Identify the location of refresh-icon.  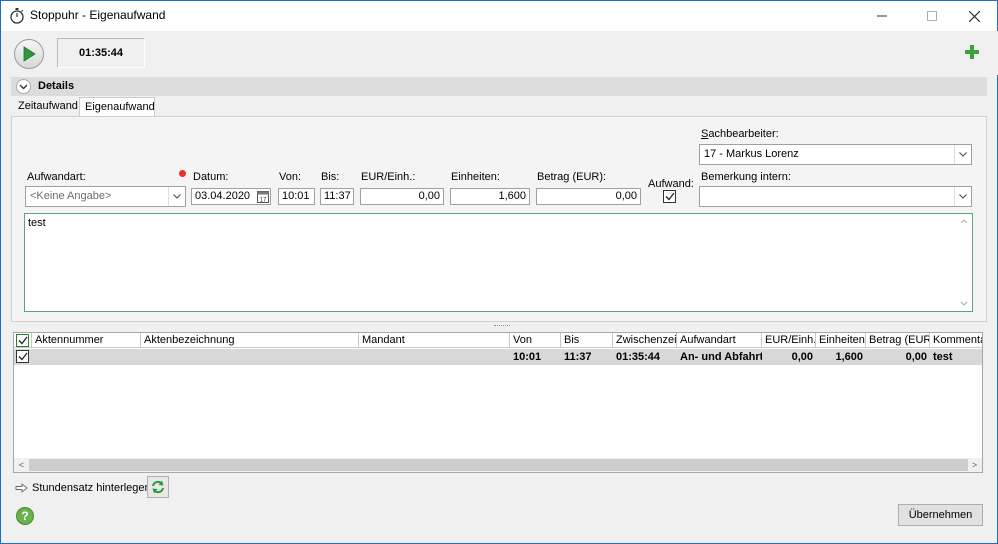
(158, 487).